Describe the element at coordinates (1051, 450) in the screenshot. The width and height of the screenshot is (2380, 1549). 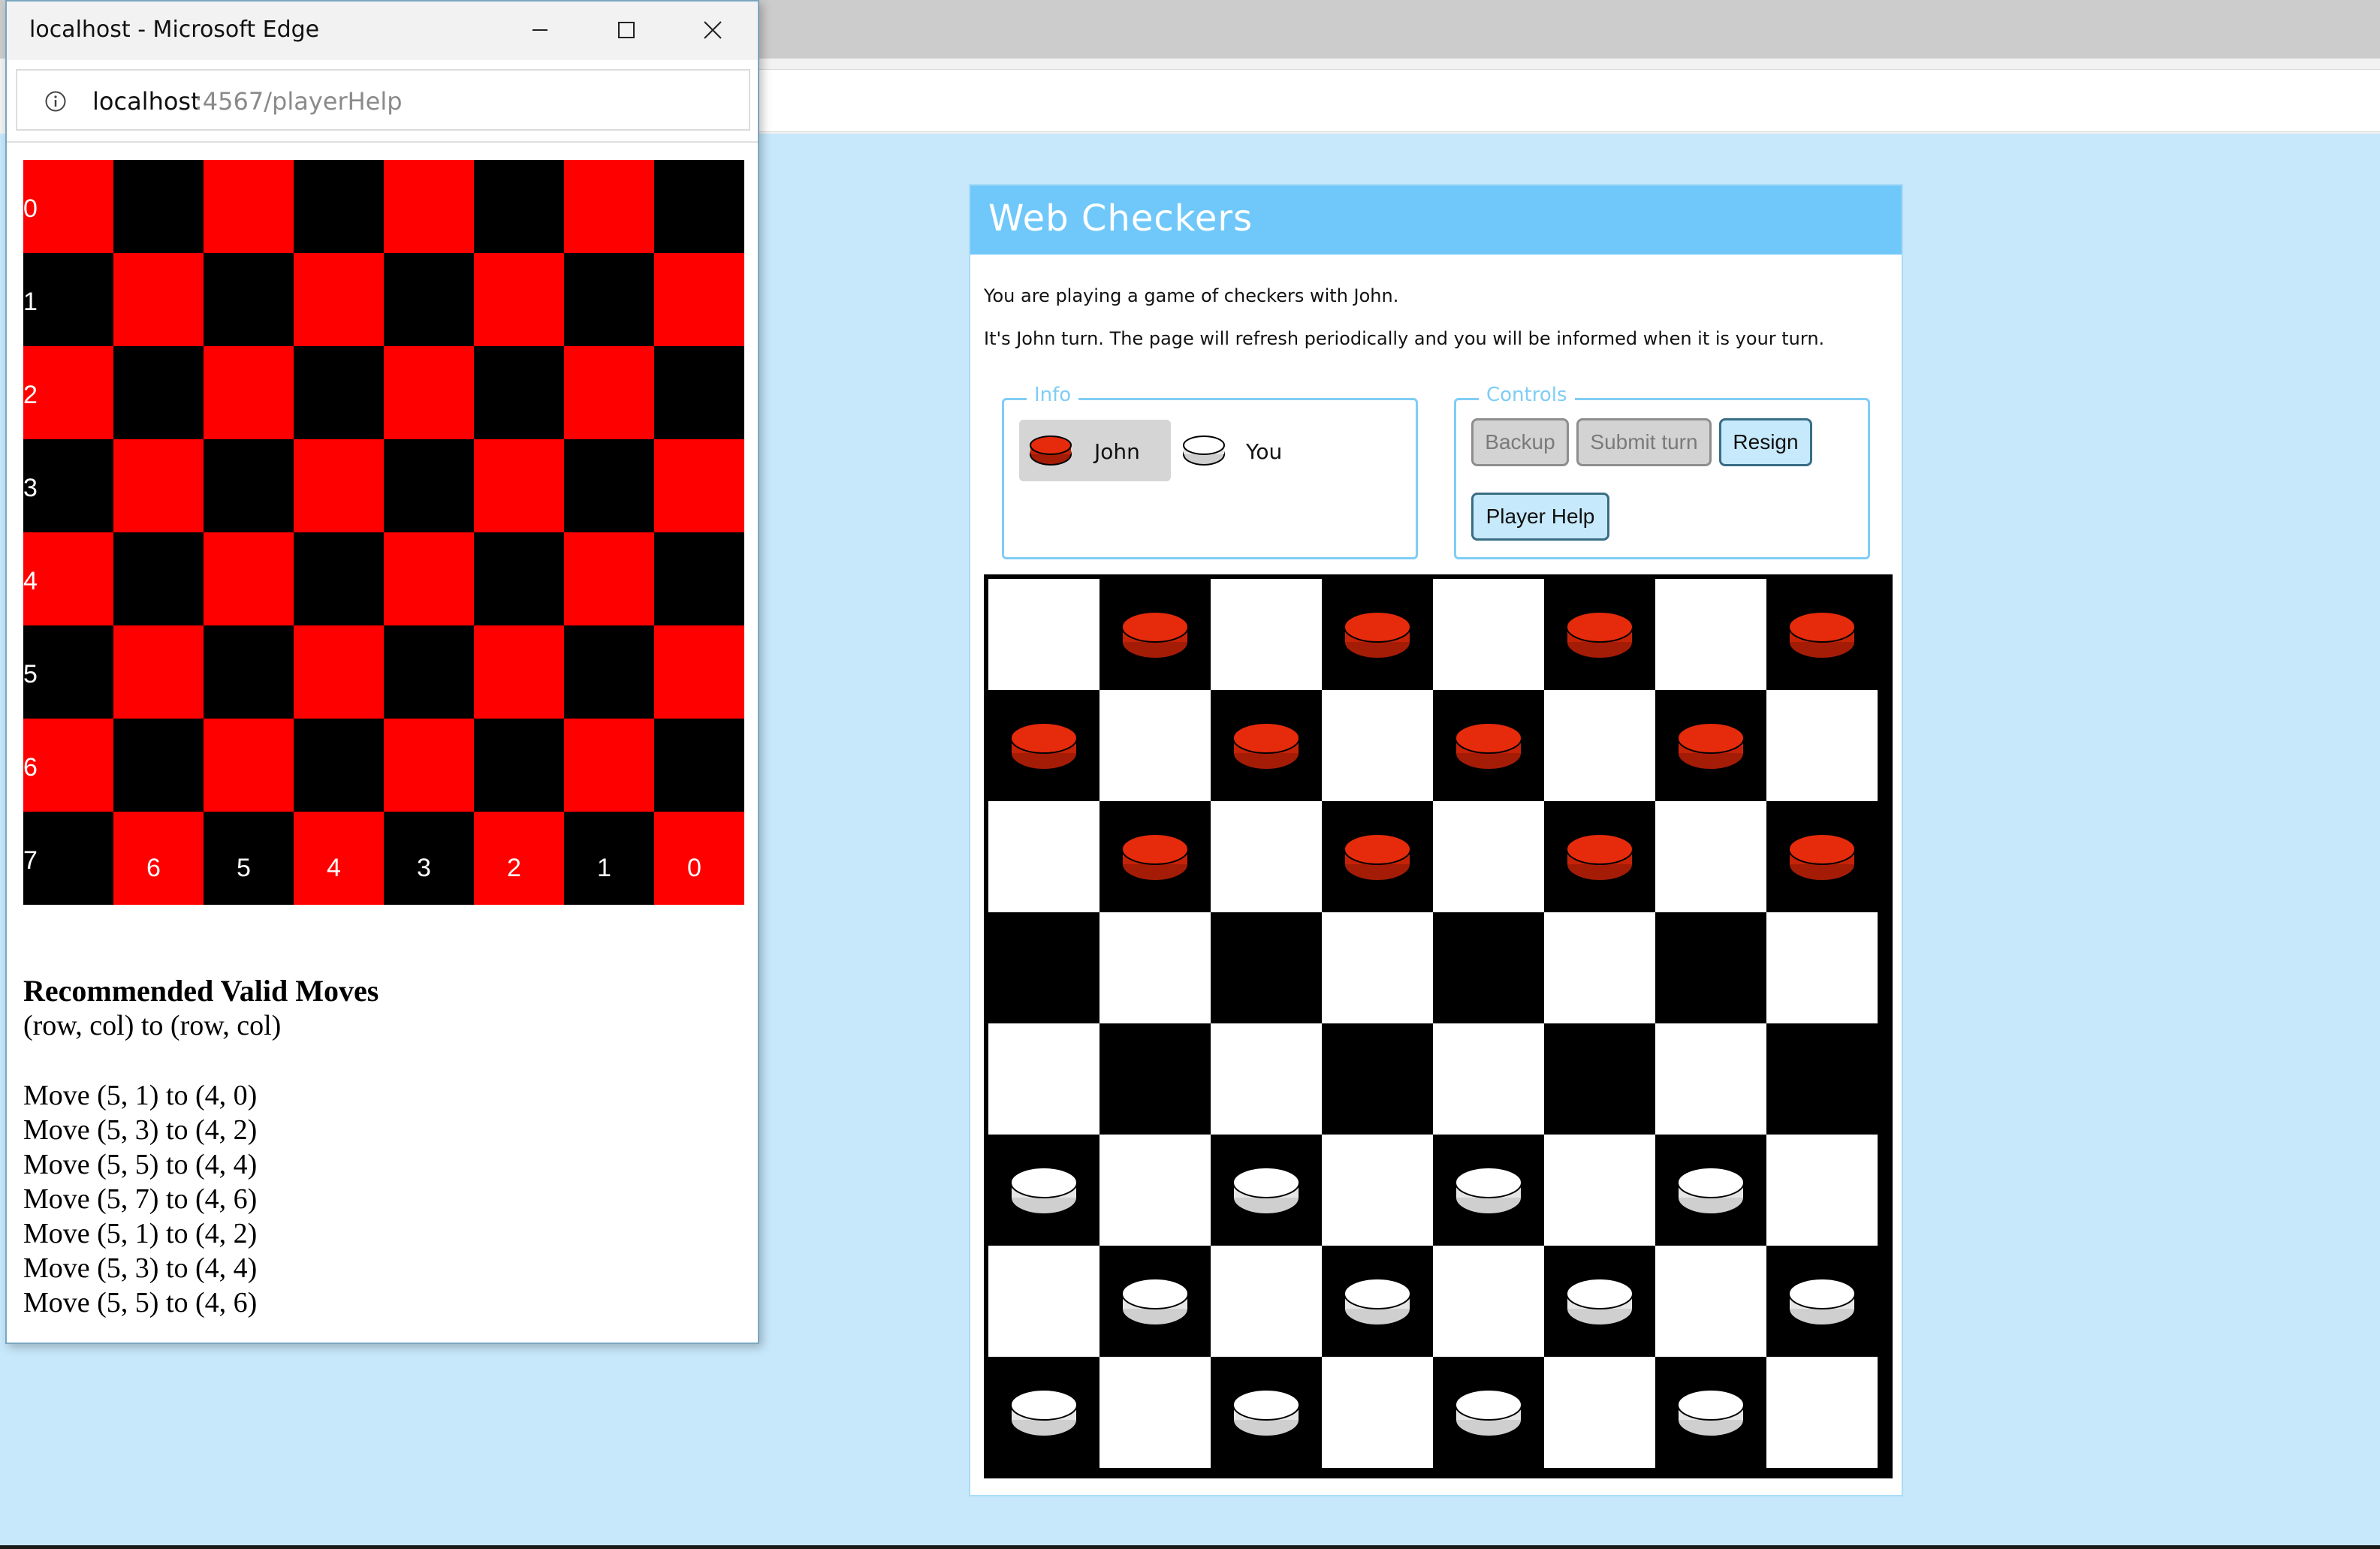
I see `red-piece-icon` at that location.